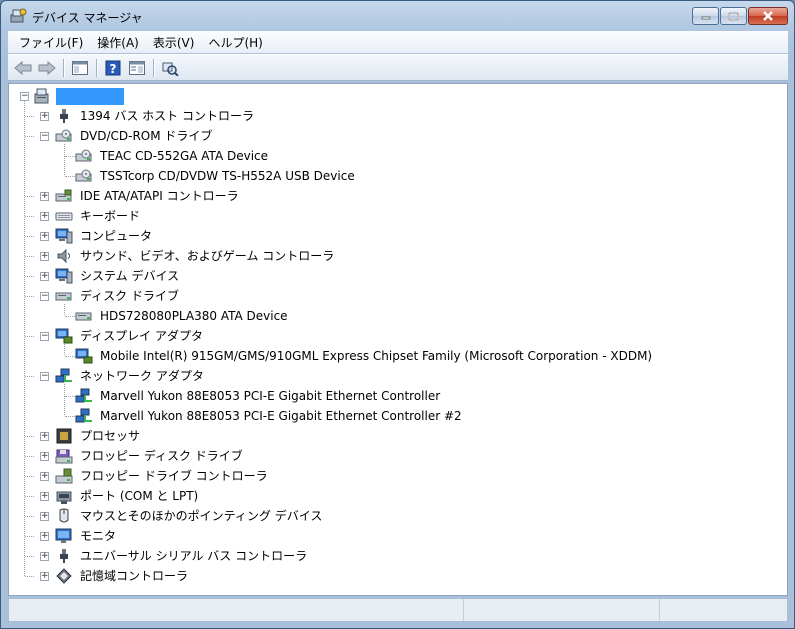 This screenshot has height=629, width=795. Describe the element at coordinates (83, 316) in the screenshot. I see `disk-drive-icon` at that location.